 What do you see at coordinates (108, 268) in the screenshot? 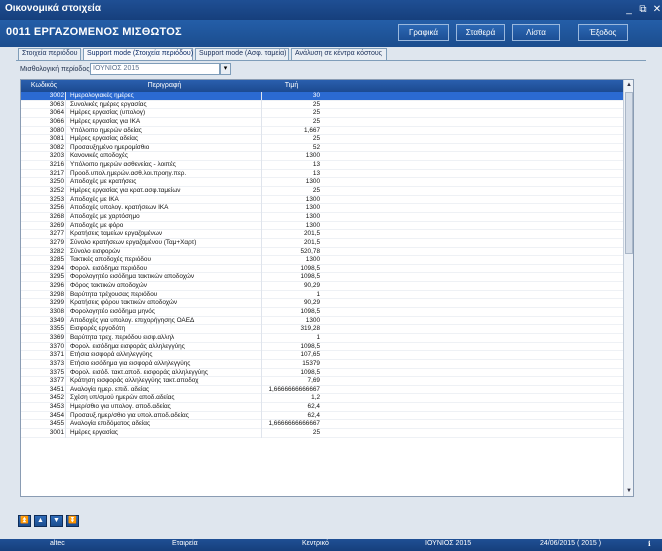
I see `cell-description: Φορολ. εισόδημα περιόδου` at bounding box center [108, 268].